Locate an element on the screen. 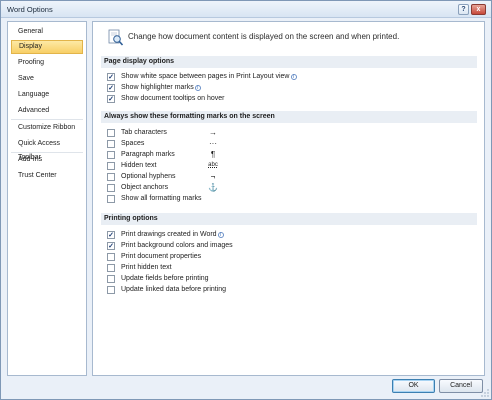 The width and height of the screenshot is (492, 400). option-print-drawings: Print drawings created in Wordi is located at coordinates (197, 235).